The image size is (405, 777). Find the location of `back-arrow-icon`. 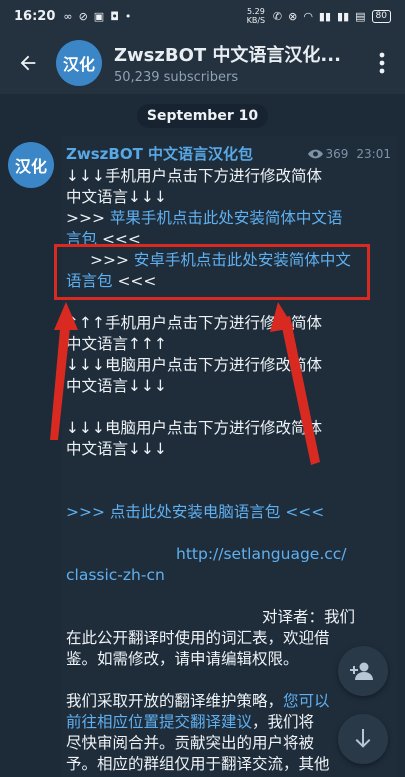

back-arrow-icon is located at coordinates (28, 63).